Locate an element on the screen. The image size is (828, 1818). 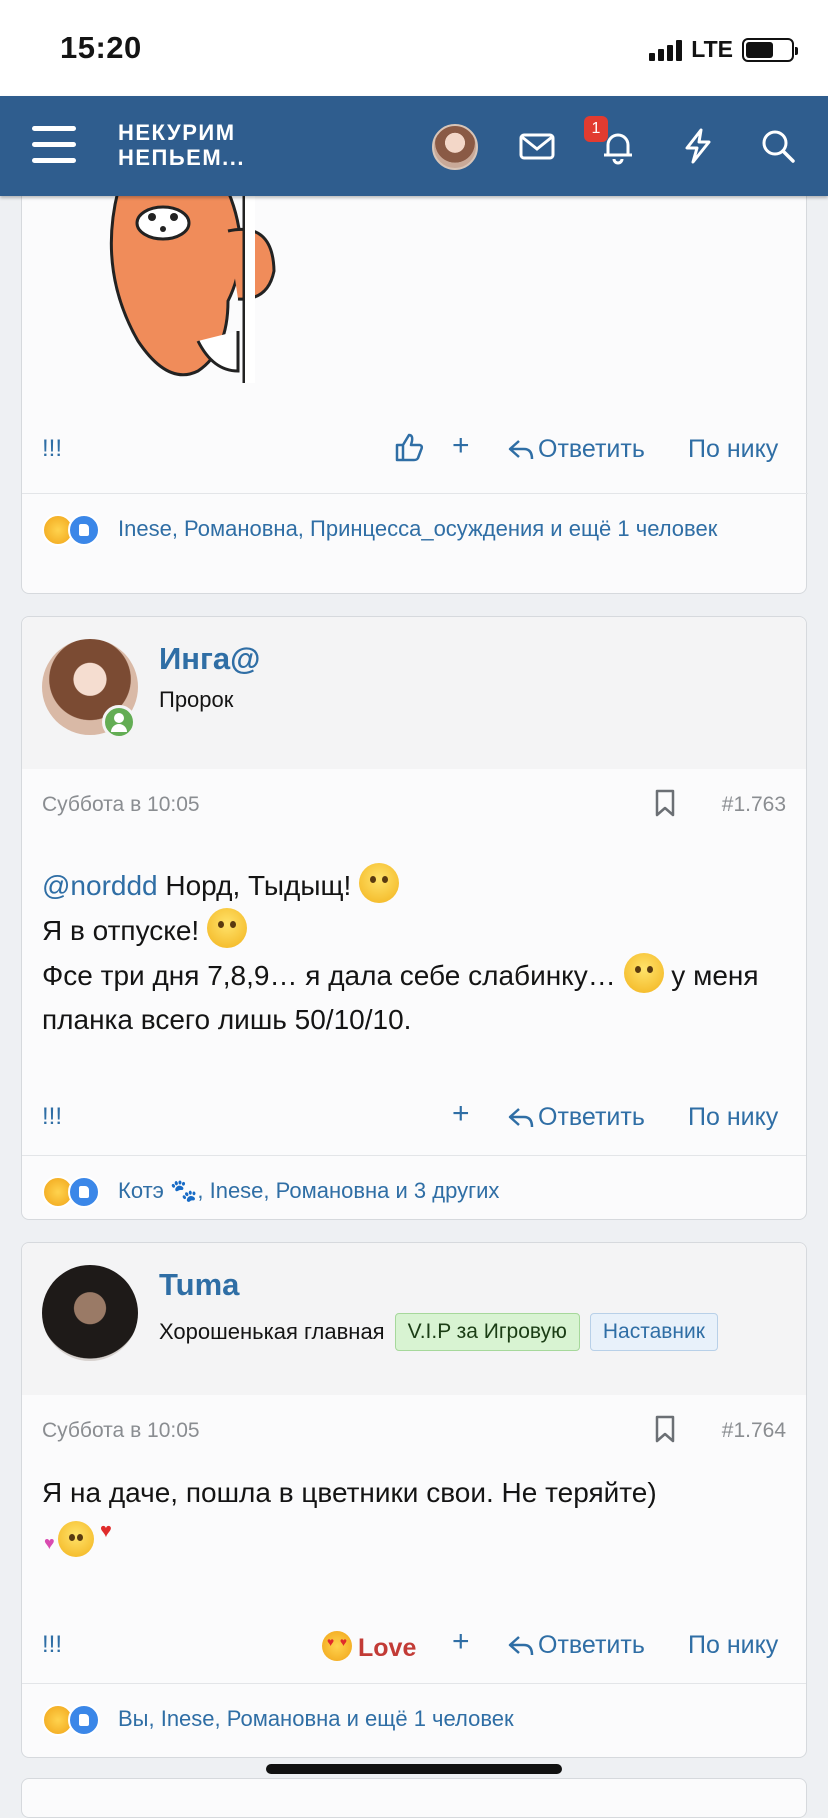
notification-badge: 1 is located at coordinates (596, 129).